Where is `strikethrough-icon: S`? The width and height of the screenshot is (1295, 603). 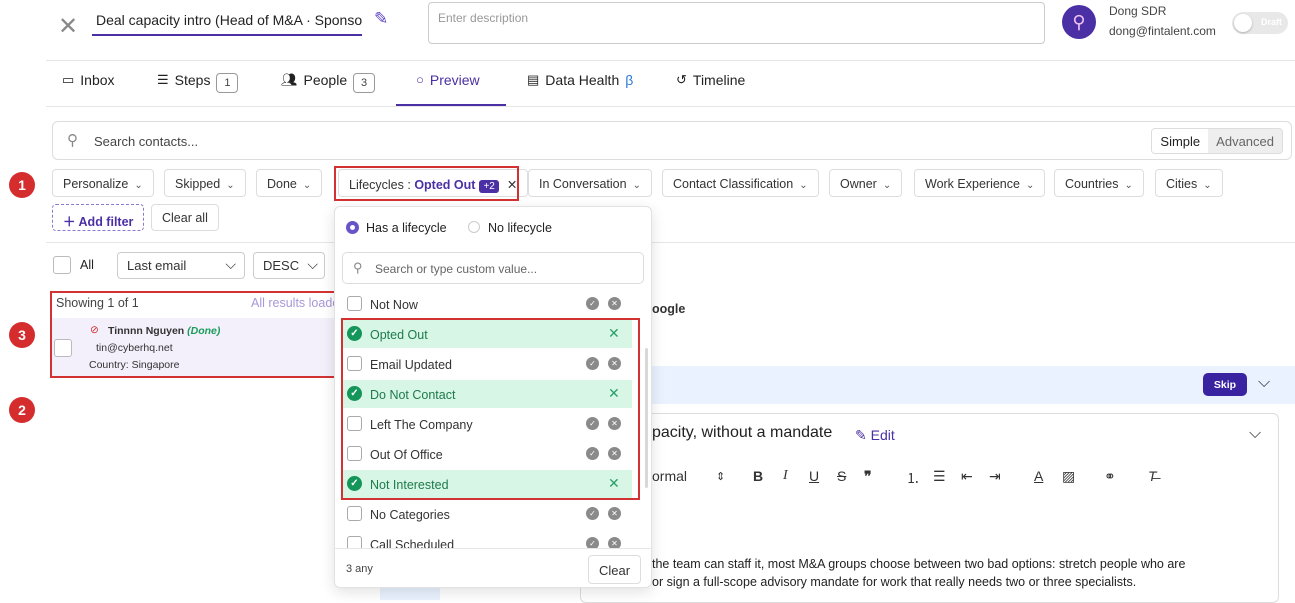 strikethrough-icon: S is located at coordinates (841, 476).